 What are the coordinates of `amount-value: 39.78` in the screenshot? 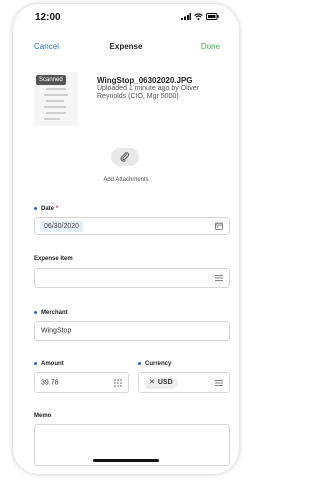 It's located at (50, 382).